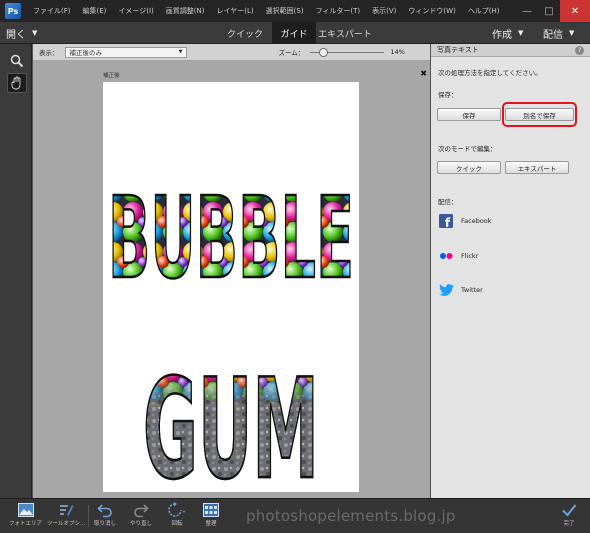 This screenshot has height=533, width=590. I want to click on tool-options-icon, so click(66, 510).